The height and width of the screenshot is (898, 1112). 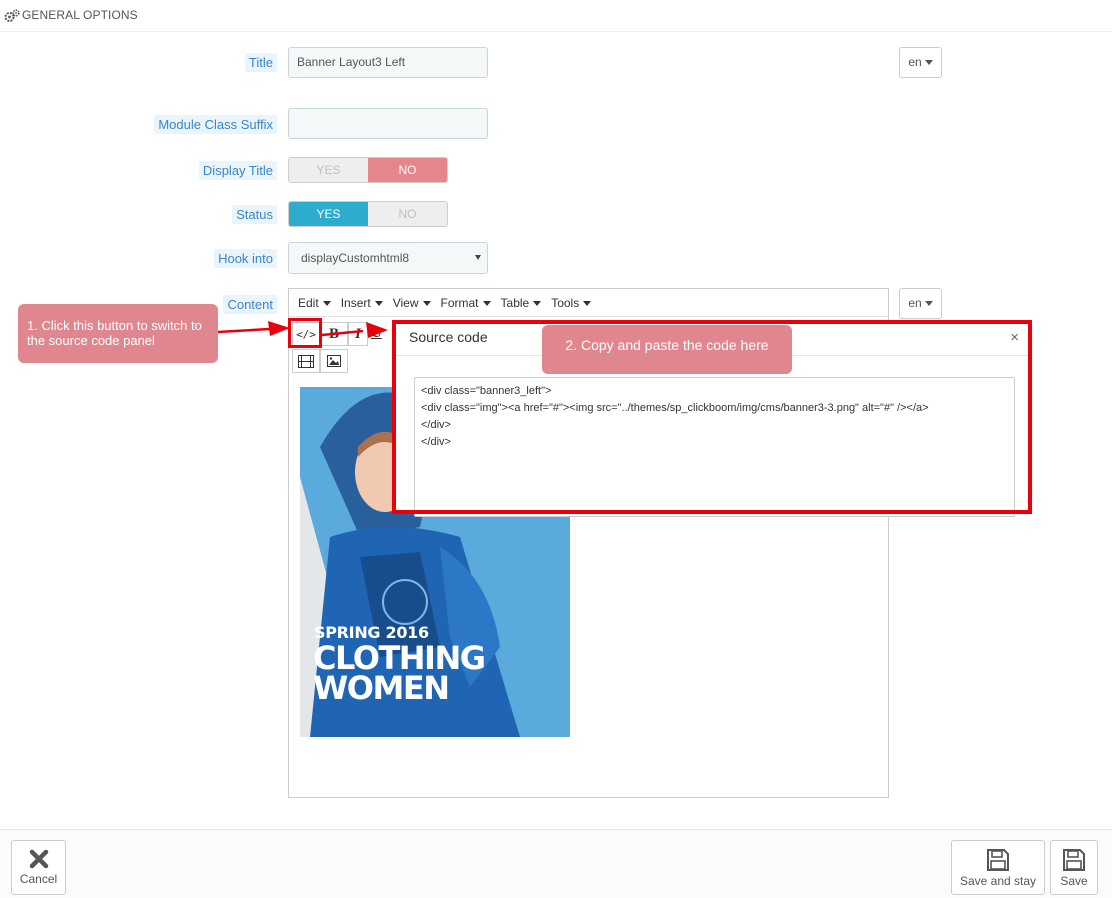 What do you see at coordinates (260, 62) in the screenshot?
I see `title-label: Title` at bounding box center [260, 62].